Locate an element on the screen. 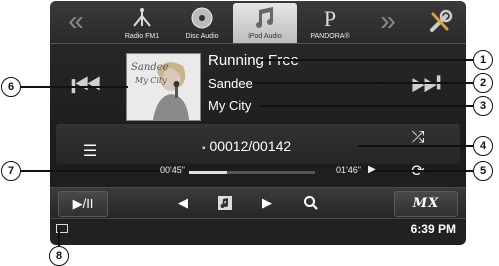 The width and height of the screenshot is (499, 266). double-chevron-left-icon: « is located at coordinates (76, 20).